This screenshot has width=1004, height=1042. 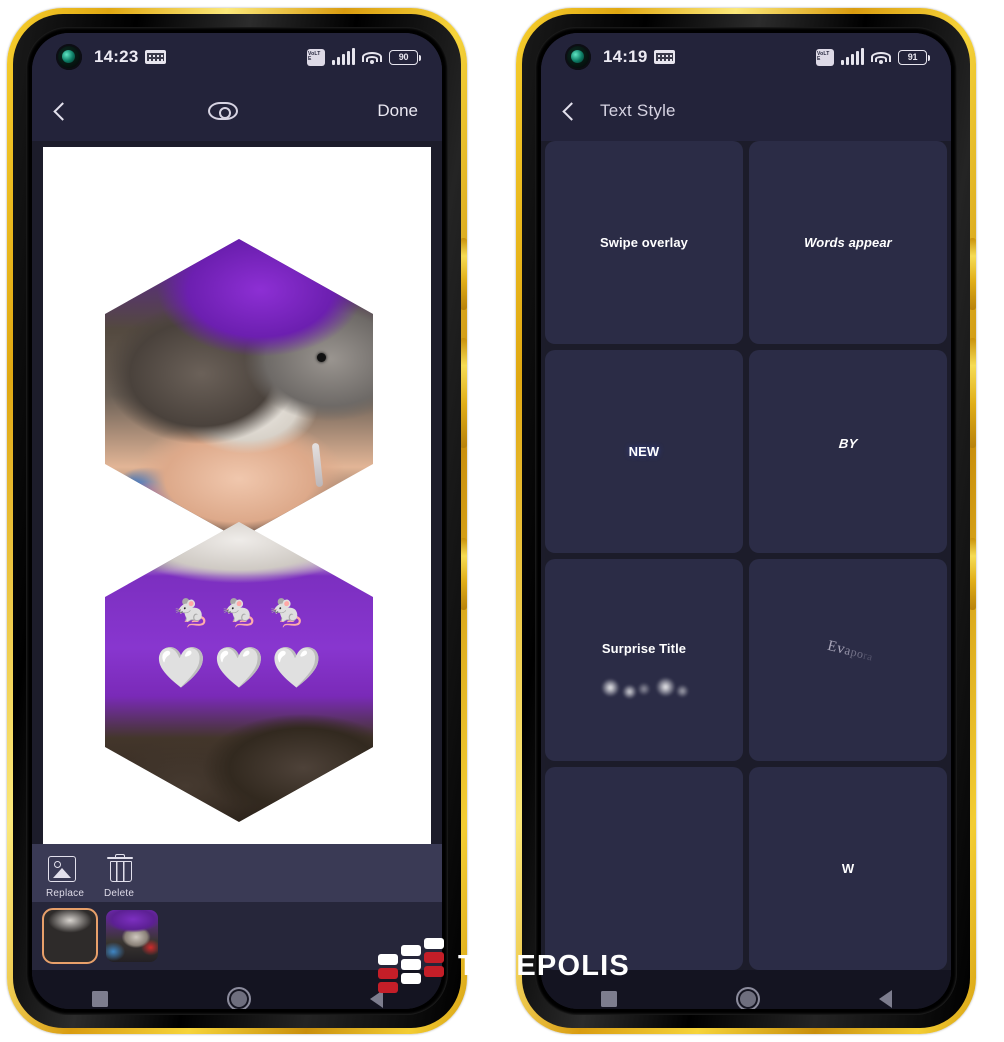 I want to click on battery-level: 90, so click(x=403, y=57).